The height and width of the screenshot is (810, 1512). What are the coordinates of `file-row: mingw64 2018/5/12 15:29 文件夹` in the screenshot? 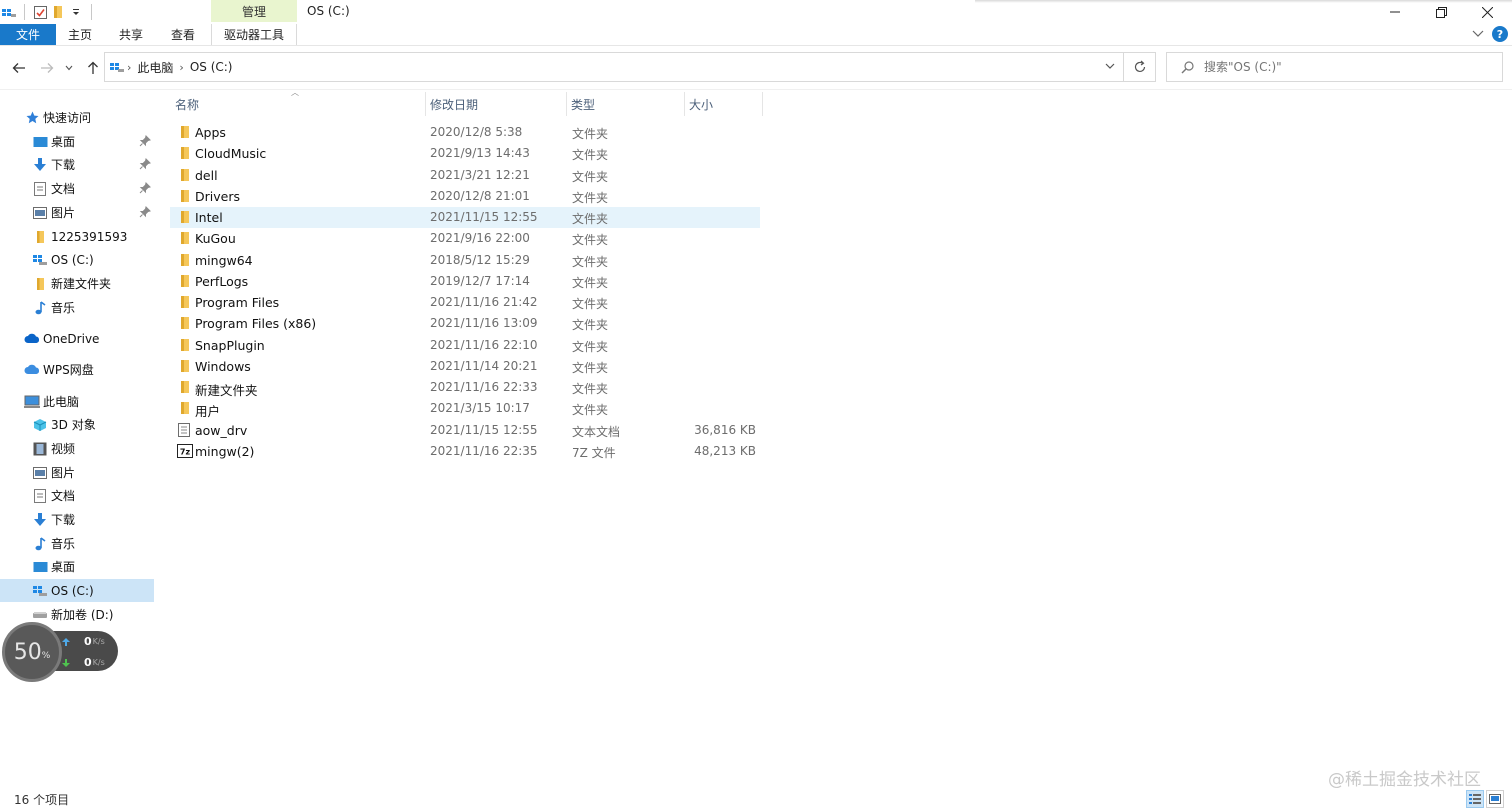 It's located at (465, 260).